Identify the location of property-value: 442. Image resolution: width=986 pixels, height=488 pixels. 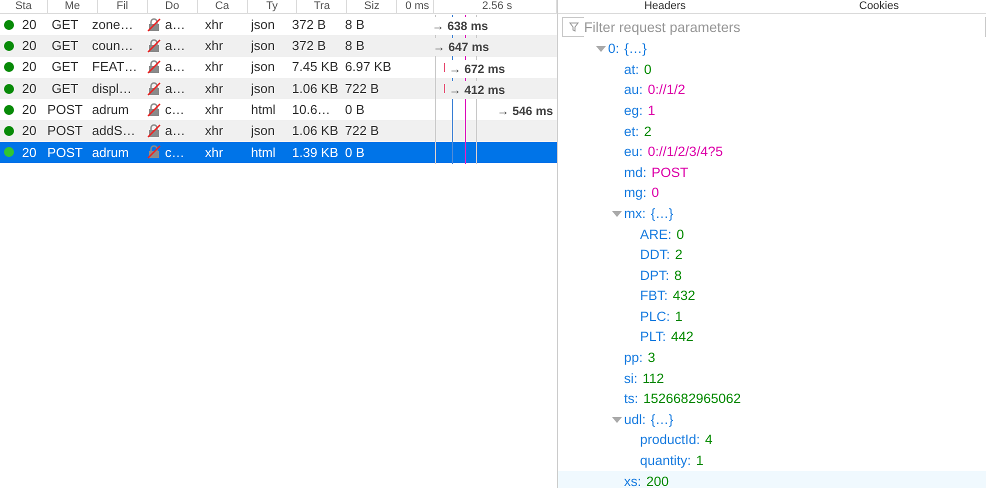
(682, 337).